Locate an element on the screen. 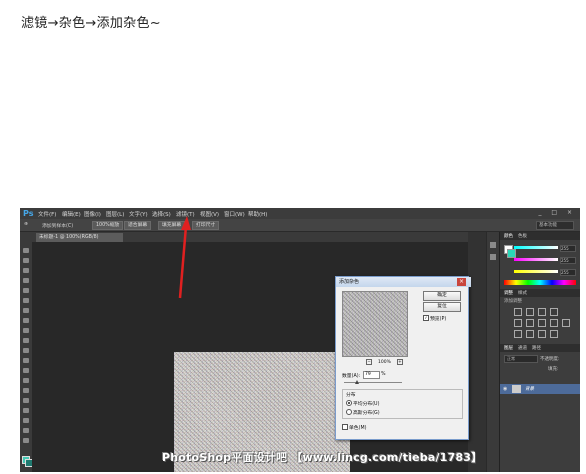  workspace-select: 基本功能 is located at coordinates (555, 225).